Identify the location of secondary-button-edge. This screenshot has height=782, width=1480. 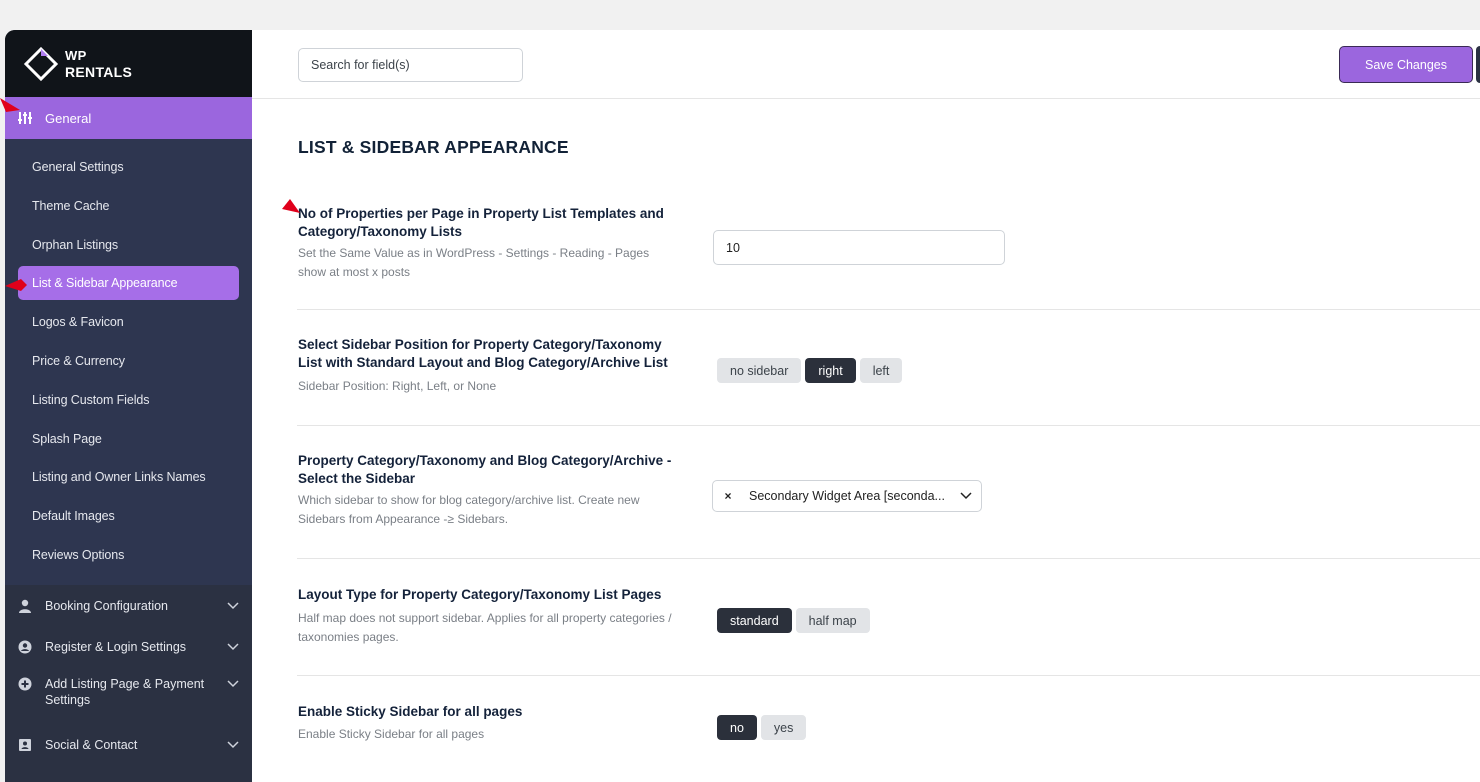
(1478, 64).